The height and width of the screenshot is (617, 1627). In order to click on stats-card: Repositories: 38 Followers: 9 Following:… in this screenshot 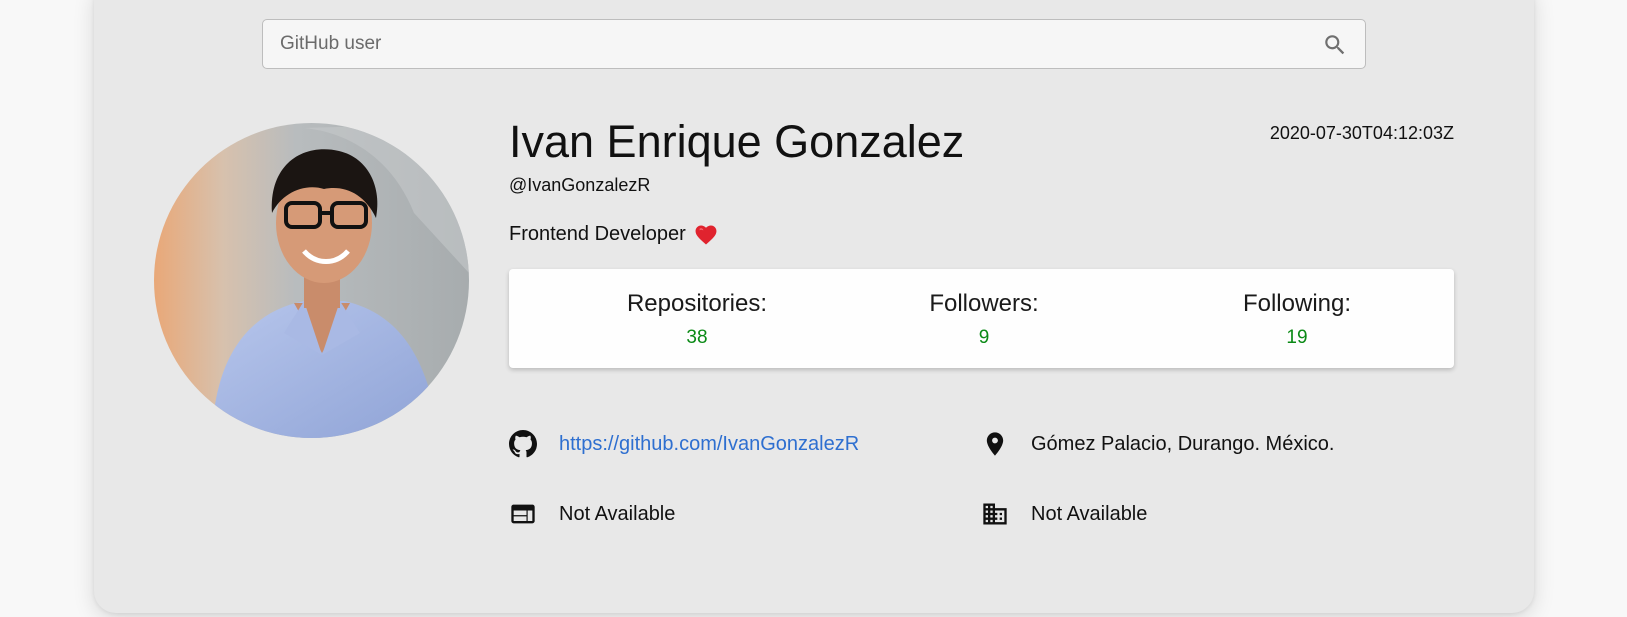, I will do `click(981, 318)`.